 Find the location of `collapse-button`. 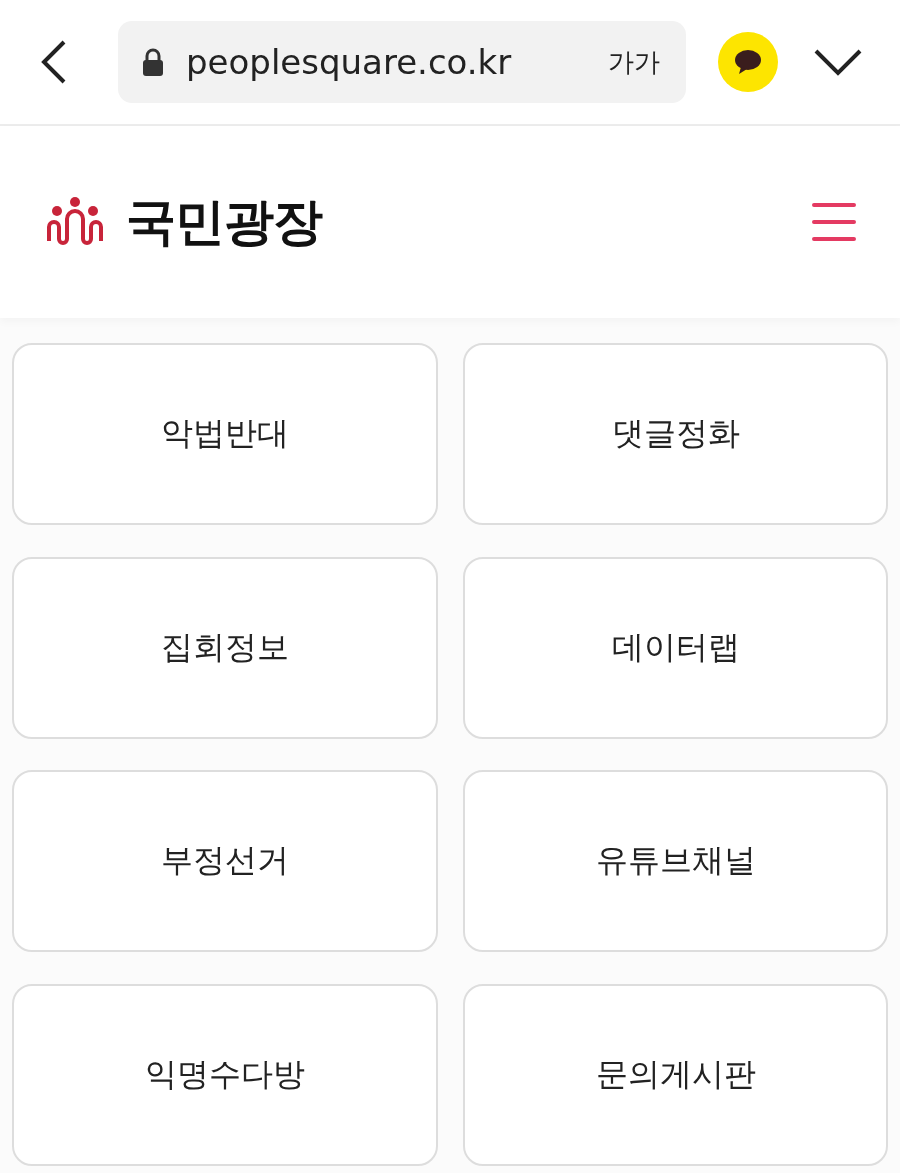

collapse-button is located at coordinates (838, 62).